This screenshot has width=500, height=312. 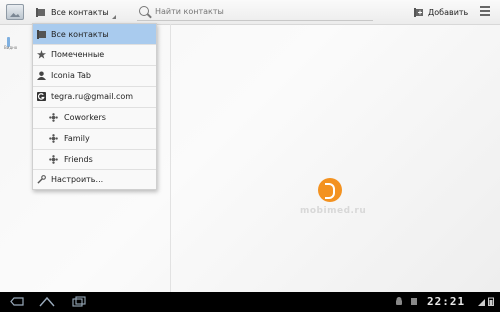 I want to click on menu-item-label: tegra.ru@gmail.com, so click(x=92, y=96).